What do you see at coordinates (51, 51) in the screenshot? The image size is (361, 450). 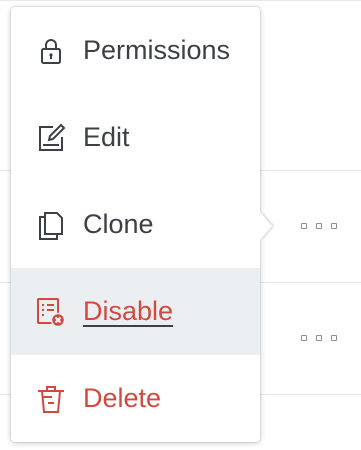 I see `lock-icon` at bounding box center [51, 51].